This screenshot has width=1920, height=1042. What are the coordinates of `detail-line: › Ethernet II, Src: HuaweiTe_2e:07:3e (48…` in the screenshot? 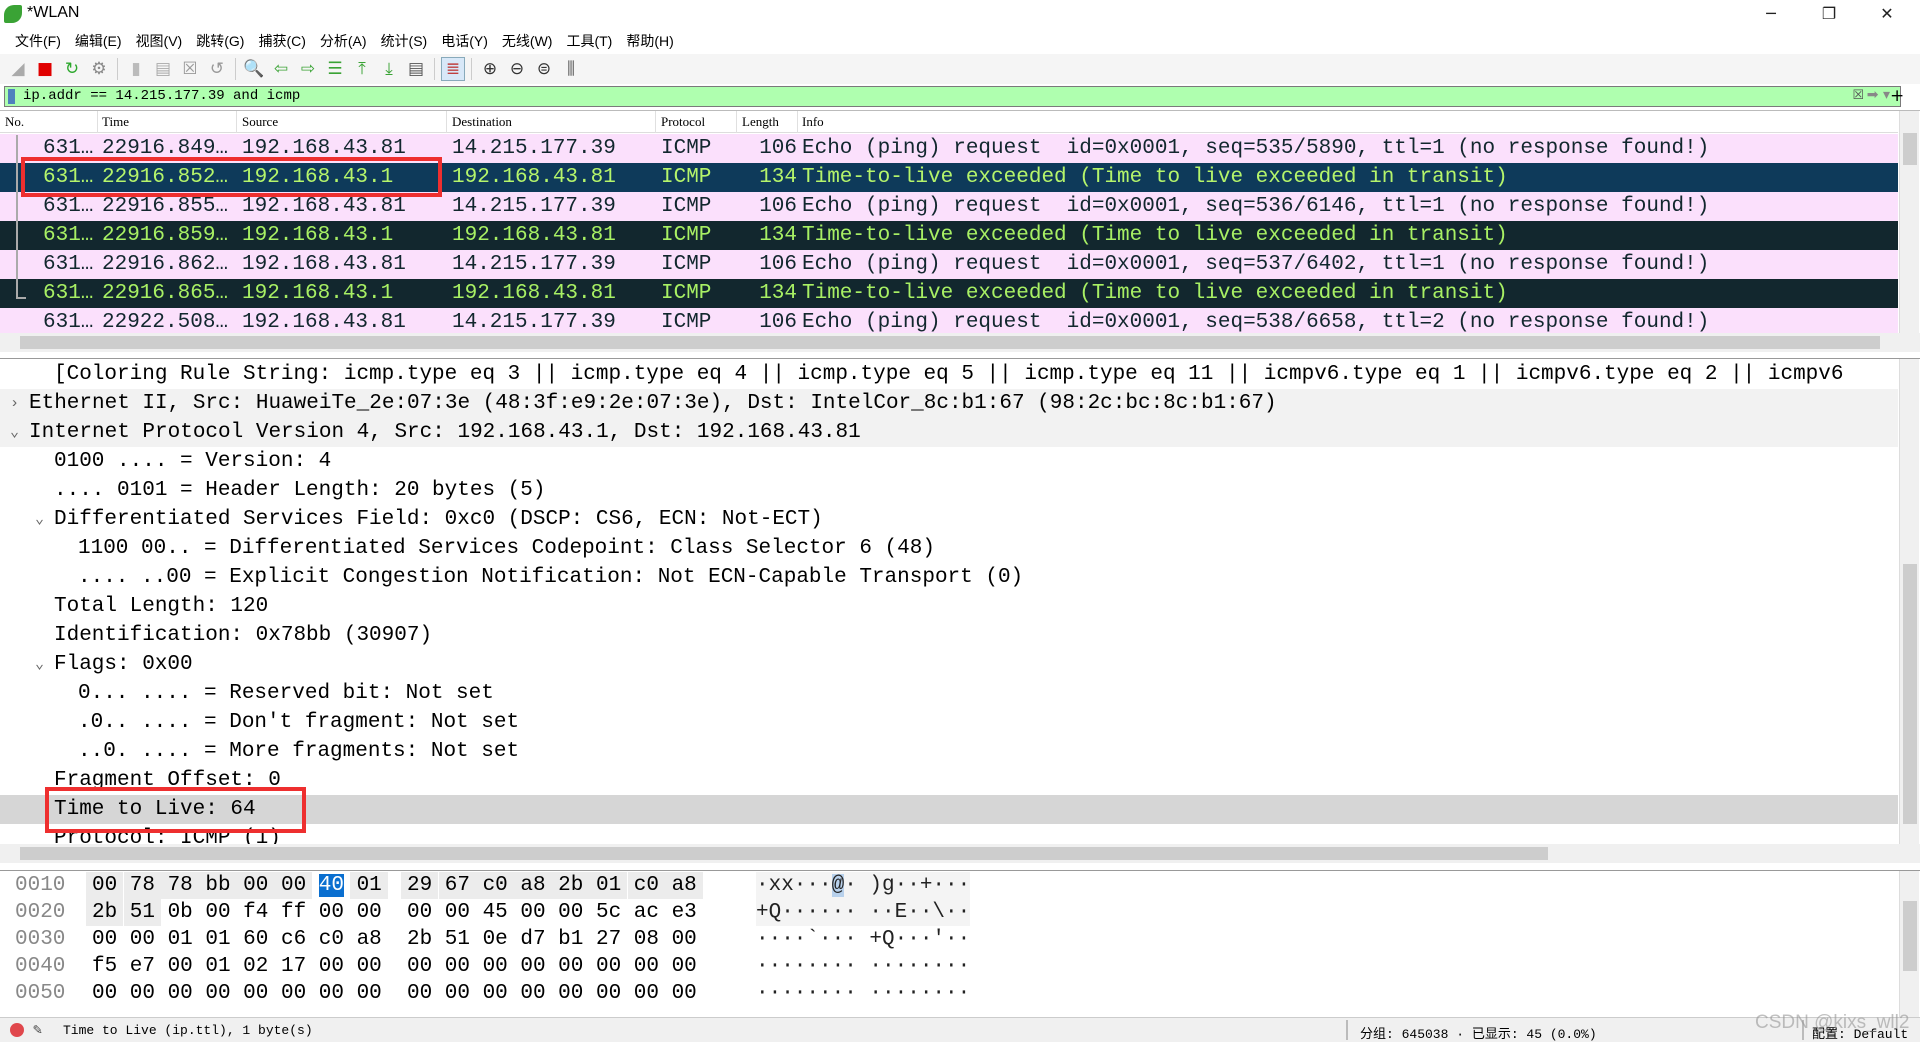 It's located at (949, 403).